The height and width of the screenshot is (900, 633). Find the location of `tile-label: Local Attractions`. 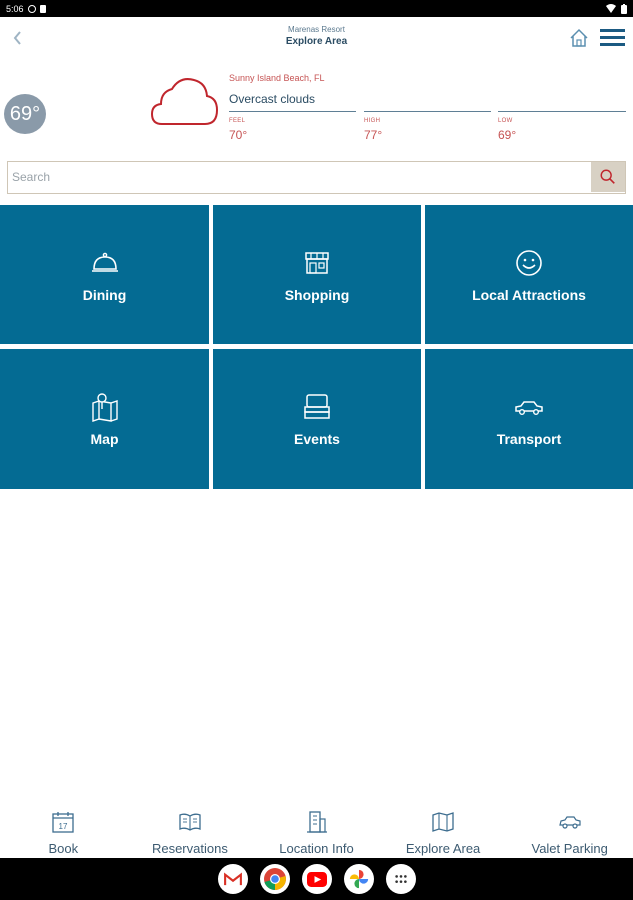

tile-label: Local Attractions is located at coordinates (529, 294).